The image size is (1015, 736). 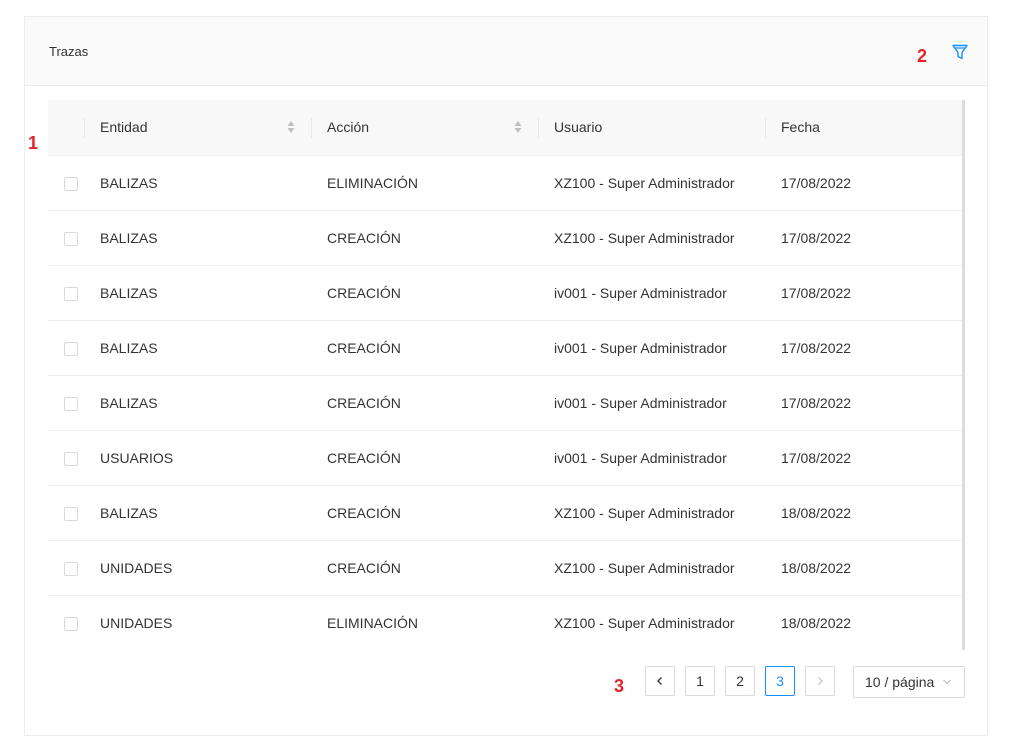 I want to click on page-size-value: 10 / página, so click(x=900, y=682).